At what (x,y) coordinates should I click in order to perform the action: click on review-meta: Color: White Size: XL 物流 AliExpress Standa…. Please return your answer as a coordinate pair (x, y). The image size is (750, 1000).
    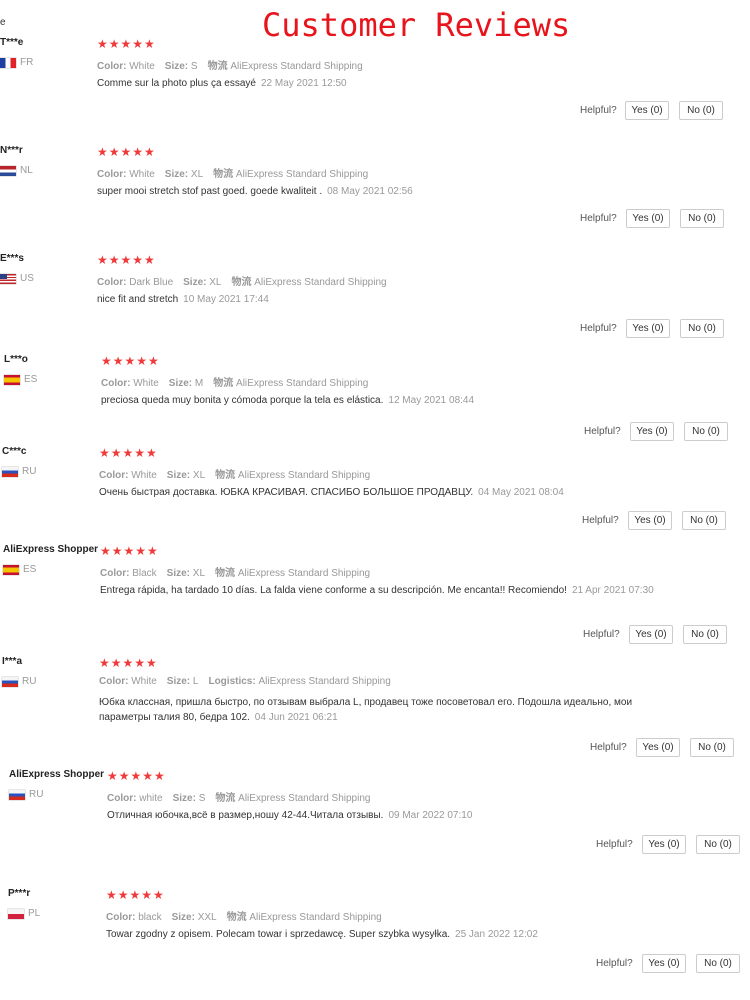
    Looking at the image, I should click on (239, 473).